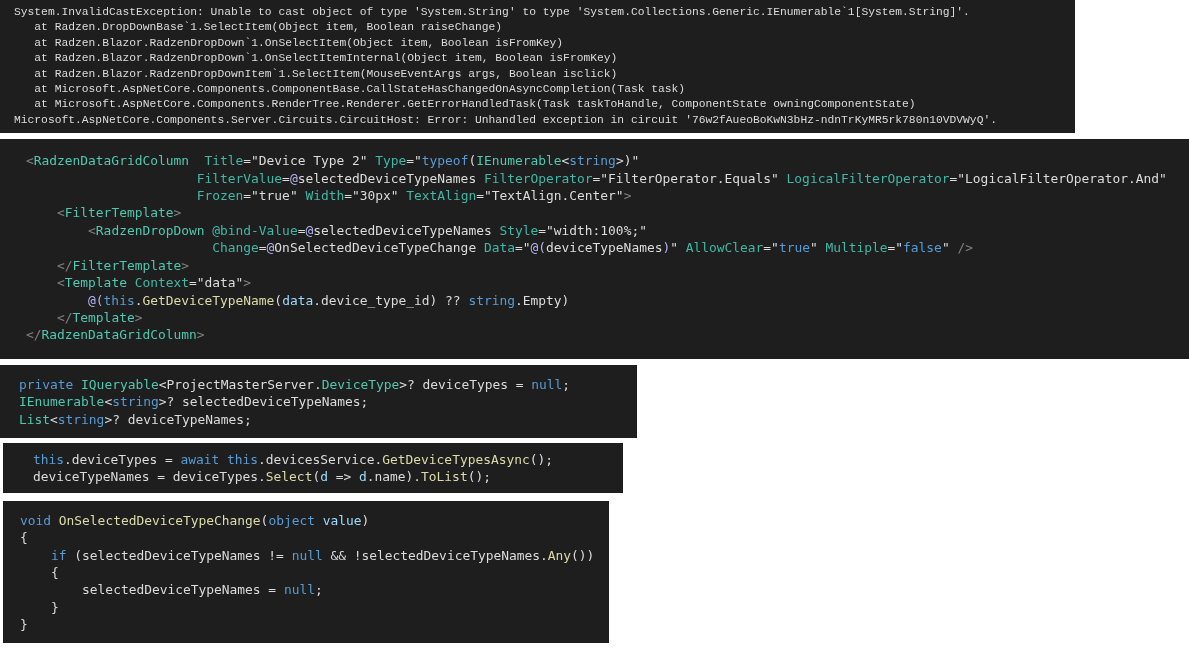 This screenshot has width=1189, height=649. Describe the element at coordinates (333, 161) in the screenshot. I see `code-line: <RadzenDataGridColumn Title="Device Type 2" Type="typeof(IEnumerable<string>)"` at that location.